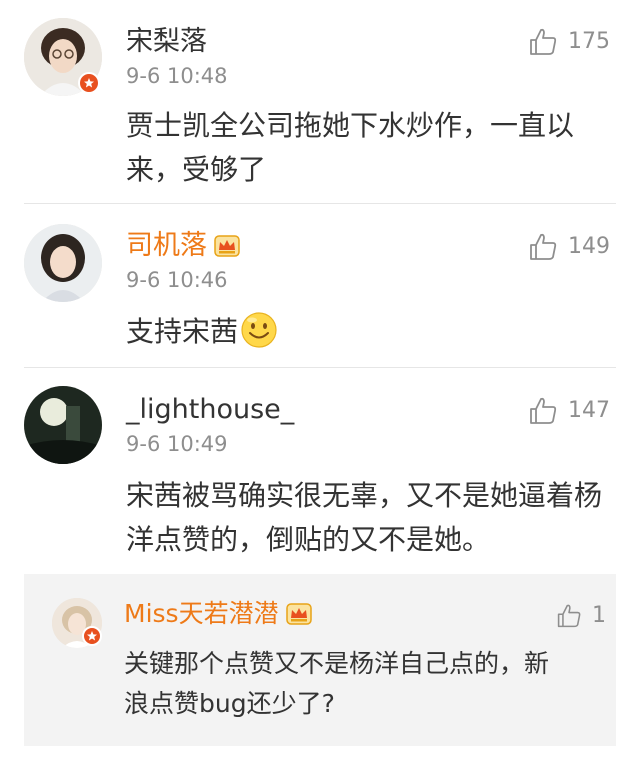  I want to click on like-button: 149, so click(569, 247).